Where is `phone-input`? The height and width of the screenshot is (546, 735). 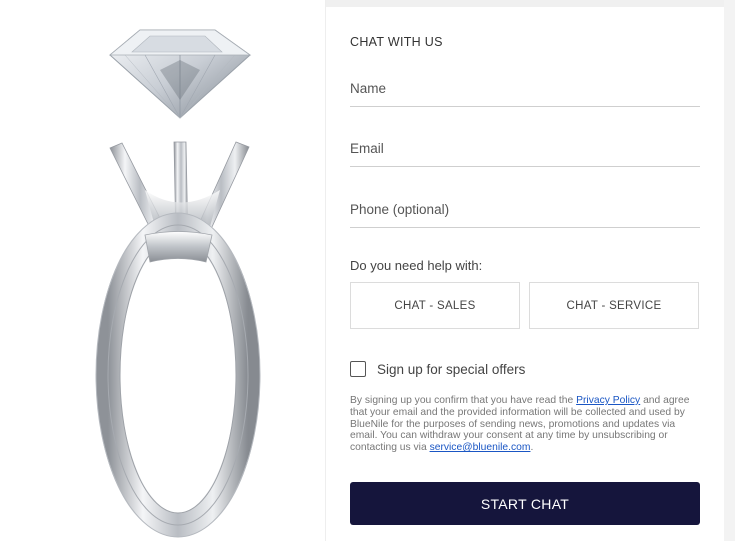 phone-input is located at coordinates (525, 209).